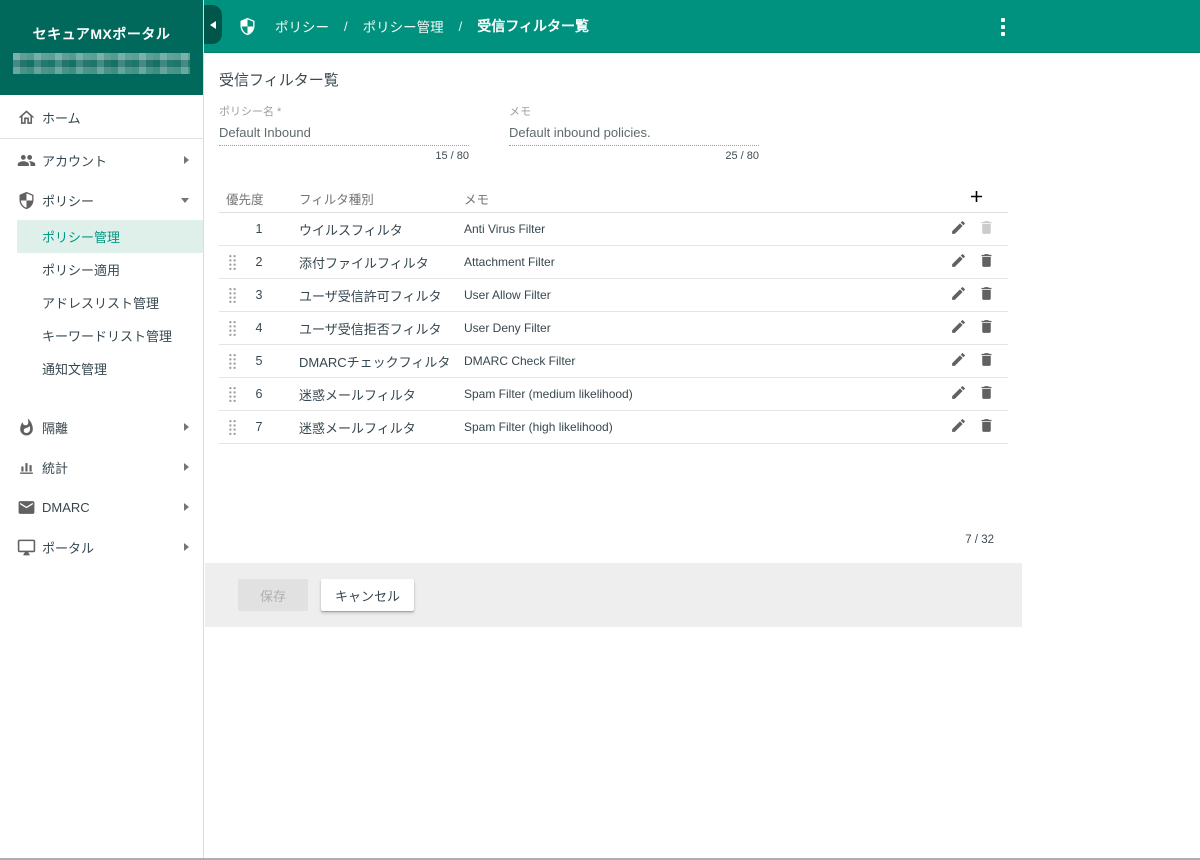 This screenshot has height=860, width=1200. Describe the element at coordinates (101, 368) in the screenshot. I see `sidebar-item-notification-management: 通知文管理` at that location.